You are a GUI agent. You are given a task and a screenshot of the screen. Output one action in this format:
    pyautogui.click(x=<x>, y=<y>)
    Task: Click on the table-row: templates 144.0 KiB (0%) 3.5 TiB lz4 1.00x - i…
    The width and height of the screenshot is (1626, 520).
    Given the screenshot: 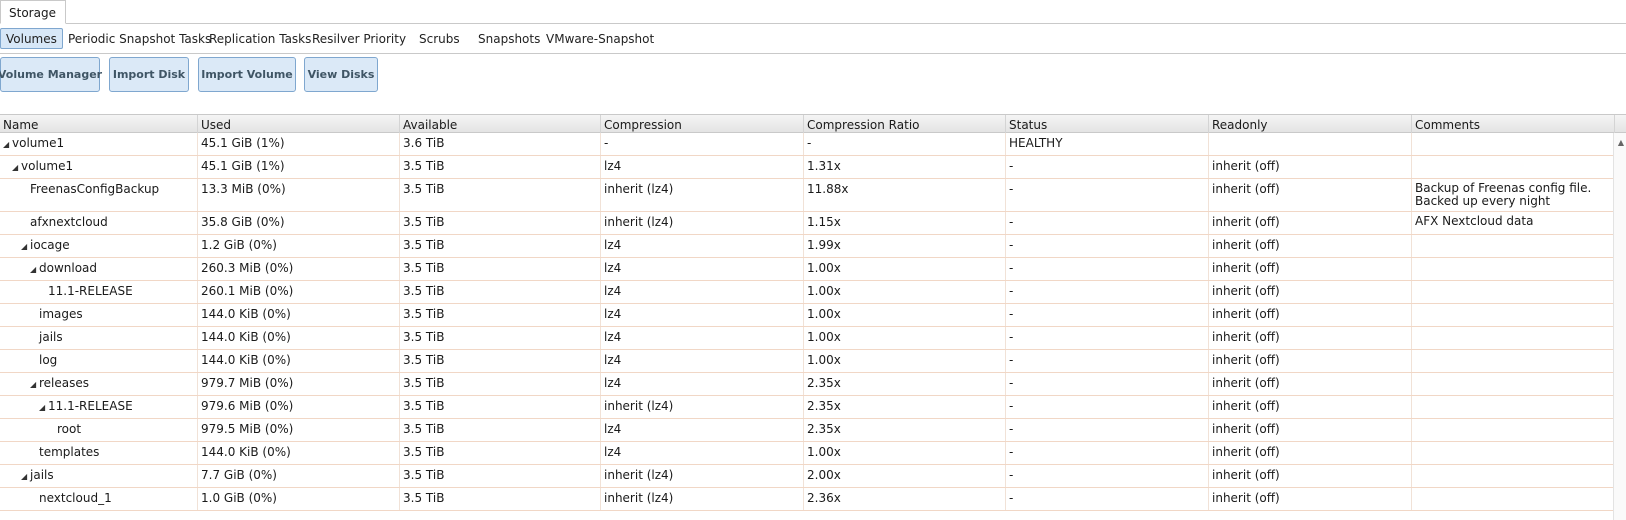 What is the action you would take?
    pyautogui.click(x=813, y=453)
    